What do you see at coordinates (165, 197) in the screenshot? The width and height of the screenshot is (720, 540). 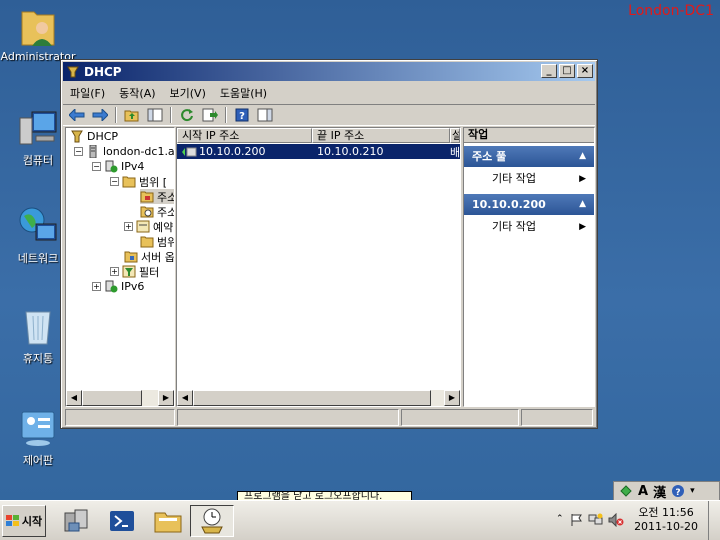 I see `tree-label: 주소` at bounding box center [165, 197].